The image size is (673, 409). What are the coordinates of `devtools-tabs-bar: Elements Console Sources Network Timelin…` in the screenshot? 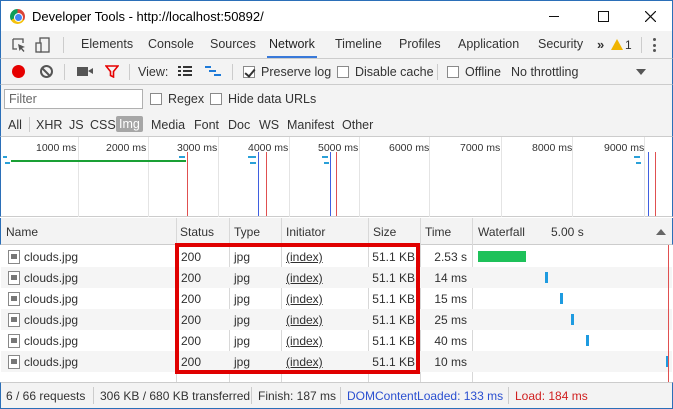 It's located at (336, 45).